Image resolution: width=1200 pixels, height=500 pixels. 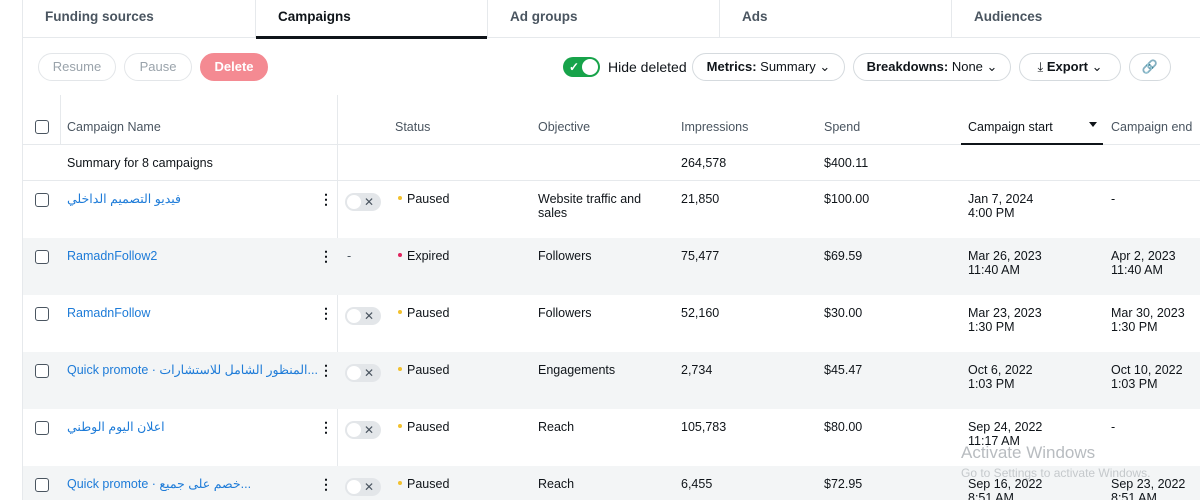 What do you see at coordinates (907, 66) in the screenshot?
I see `breakdowns-label: Breakdowns:` at bounding box center [907, 66].